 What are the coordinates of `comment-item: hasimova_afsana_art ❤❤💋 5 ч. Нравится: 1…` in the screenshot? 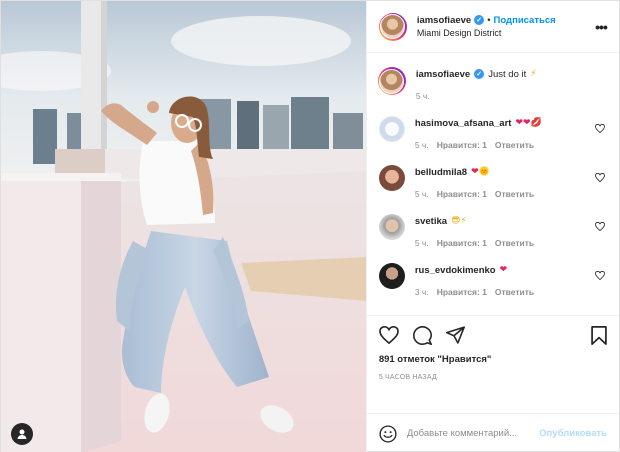 It's located at (492, 133).